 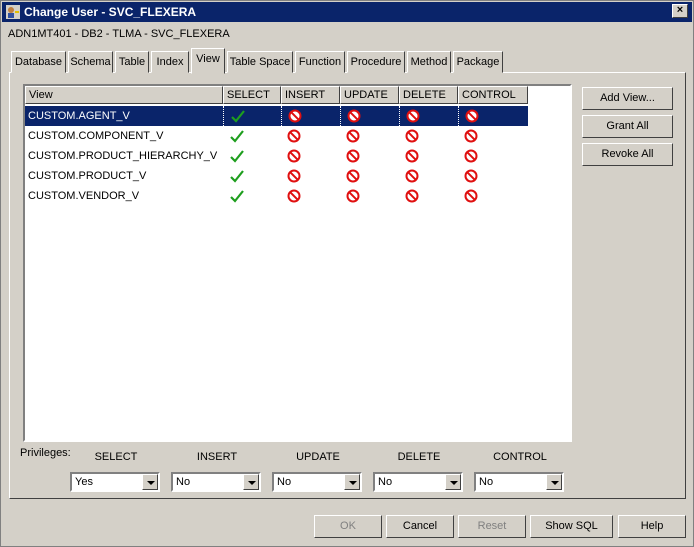 What do you see at coordinates (216, 482) in the screenshot?
I see `insert-privilege-dropdown: No` at bounding box center [216, 482].